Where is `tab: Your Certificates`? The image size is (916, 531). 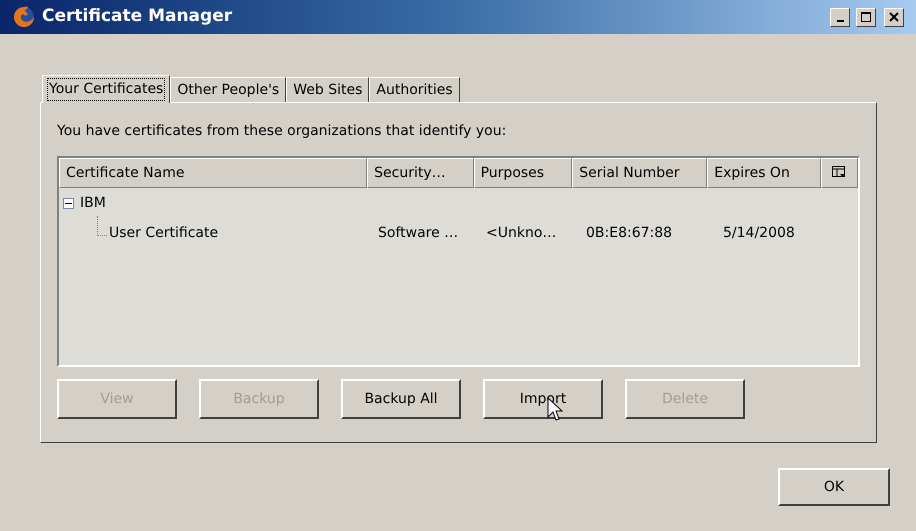 tab: Your Certificates is located at coordinates (106, 89).